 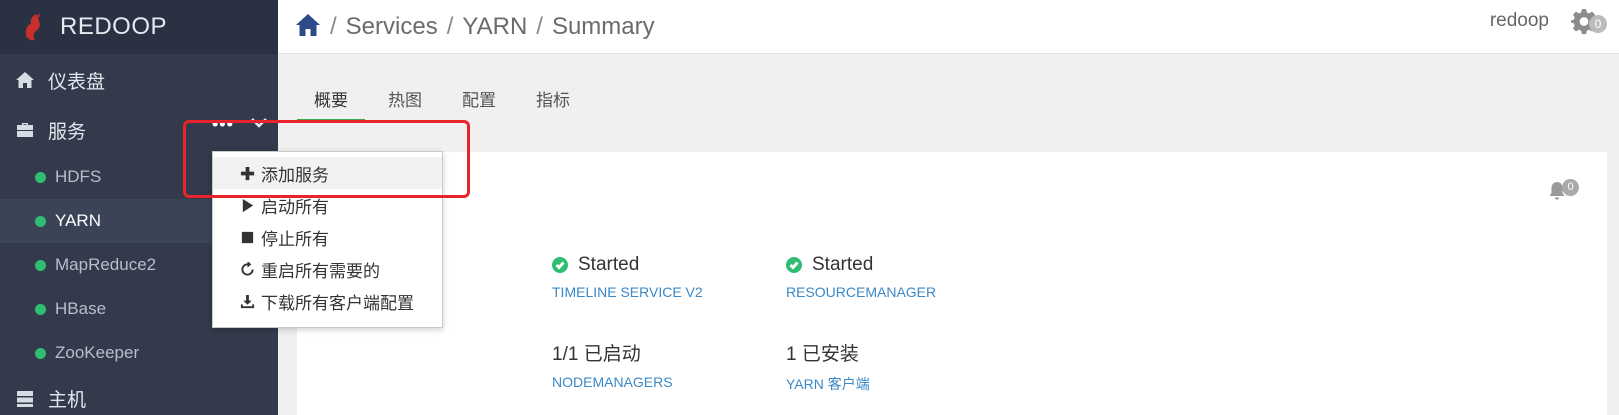 What do you see at coordinates (78, 220) in the screenshot?
I see `service-label: YARN` at bounding box center [78, 220].